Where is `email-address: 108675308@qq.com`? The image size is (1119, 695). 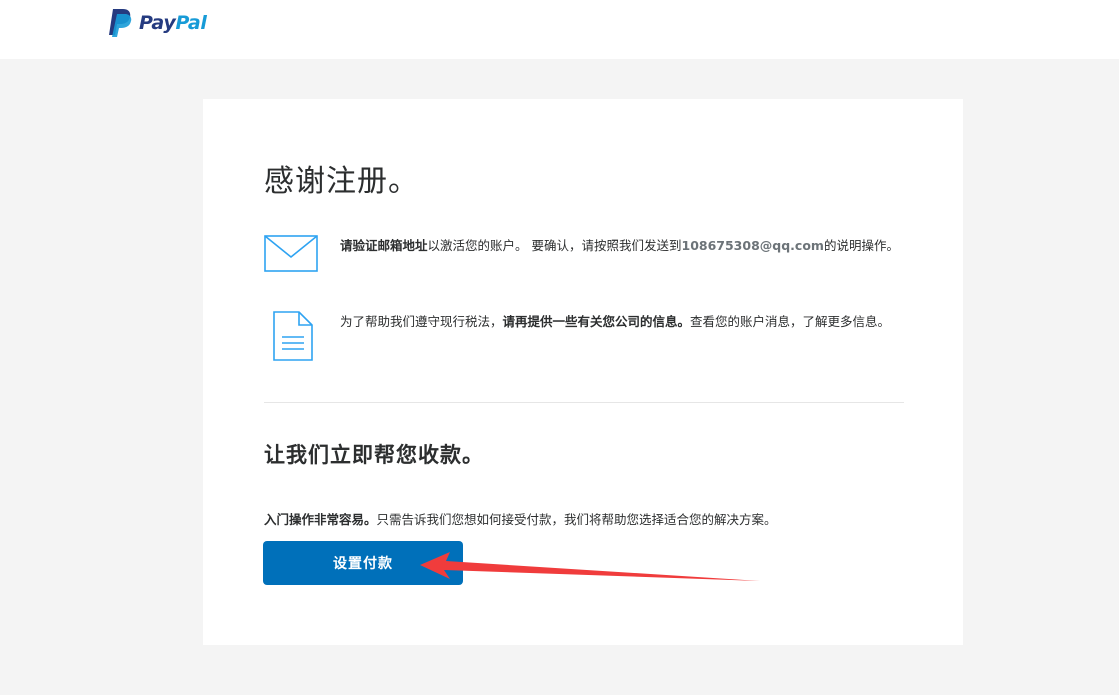
email-address: 108675308@qq.com is located at coordinates (752, 245).